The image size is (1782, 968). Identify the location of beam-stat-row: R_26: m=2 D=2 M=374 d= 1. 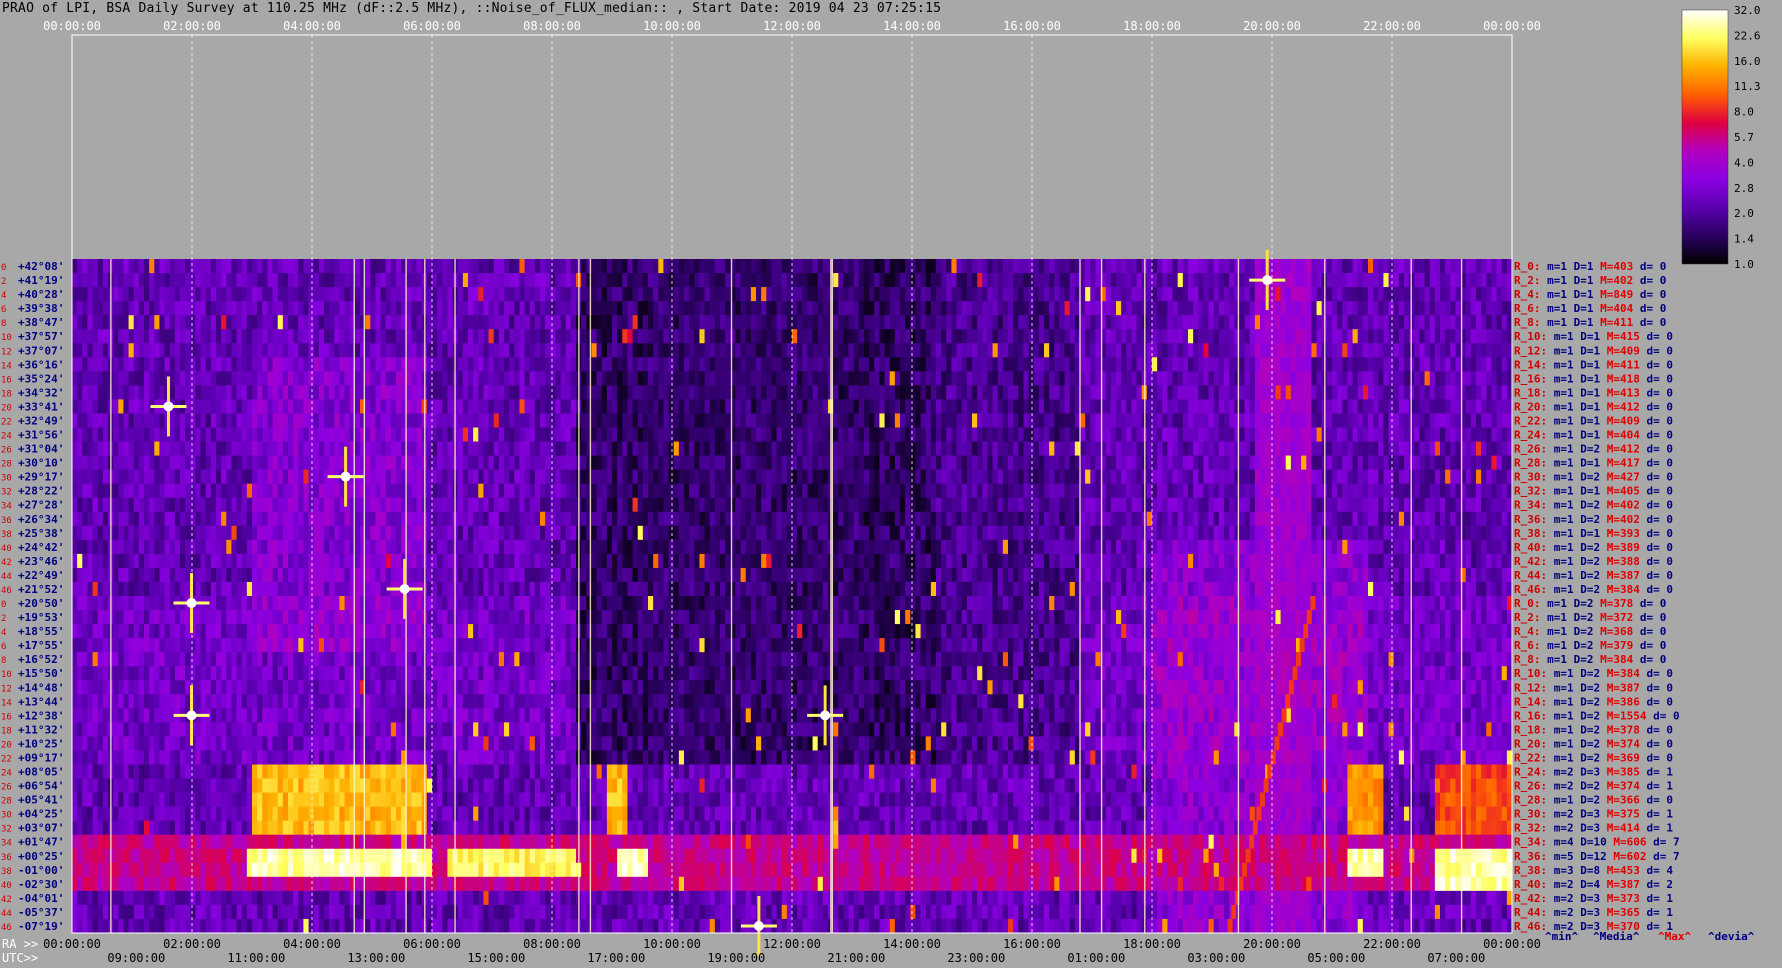
(1593, 786).